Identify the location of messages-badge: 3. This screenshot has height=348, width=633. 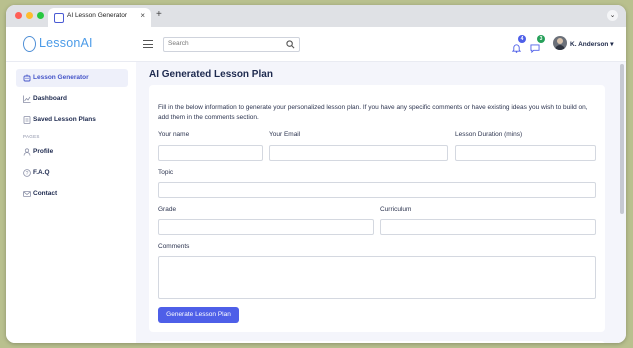
(541, 39).